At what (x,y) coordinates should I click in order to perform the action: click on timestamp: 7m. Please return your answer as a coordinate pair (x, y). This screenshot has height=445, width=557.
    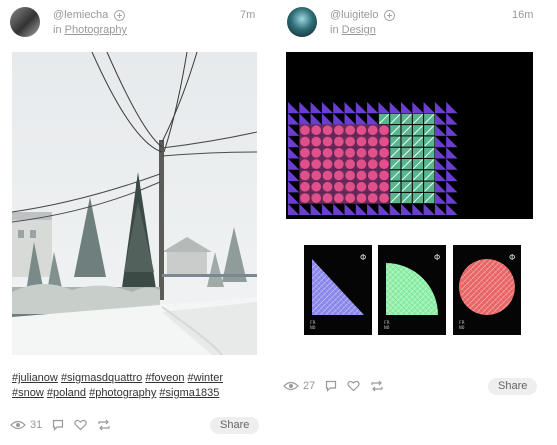
    Looking at the image, I should click on (248, 15).